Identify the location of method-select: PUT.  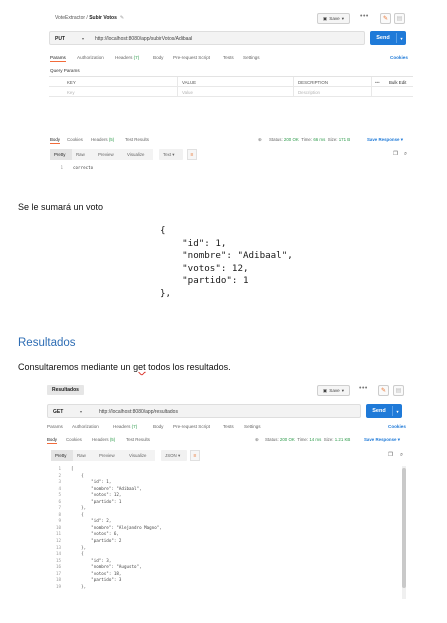
(60, 39).